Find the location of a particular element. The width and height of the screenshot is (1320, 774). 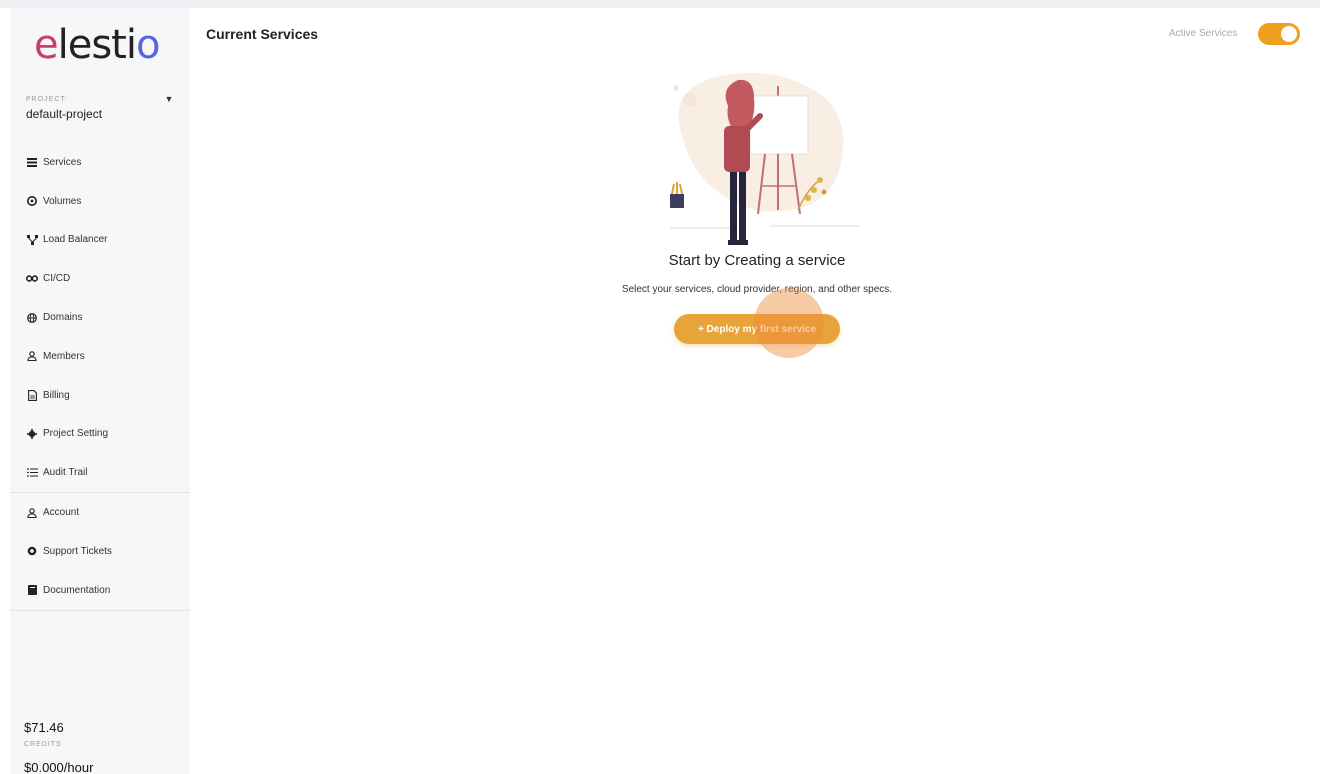

caret-down-icon: ▼ is located at coordinates (169, 99).